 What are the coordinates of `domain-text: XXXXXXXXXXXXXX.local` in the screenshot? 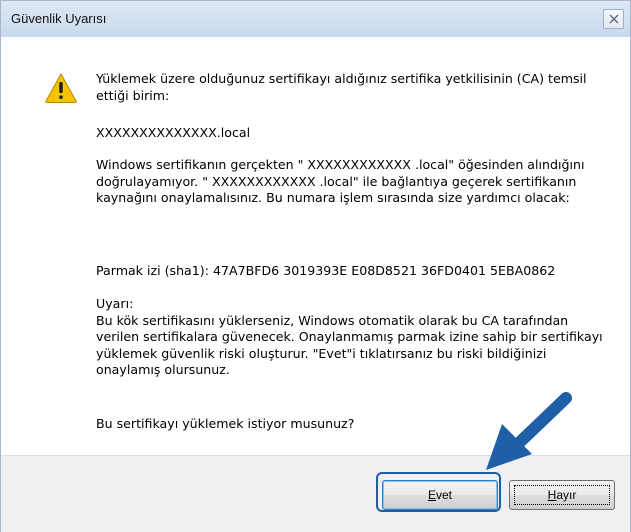 It's located at (173, 132).